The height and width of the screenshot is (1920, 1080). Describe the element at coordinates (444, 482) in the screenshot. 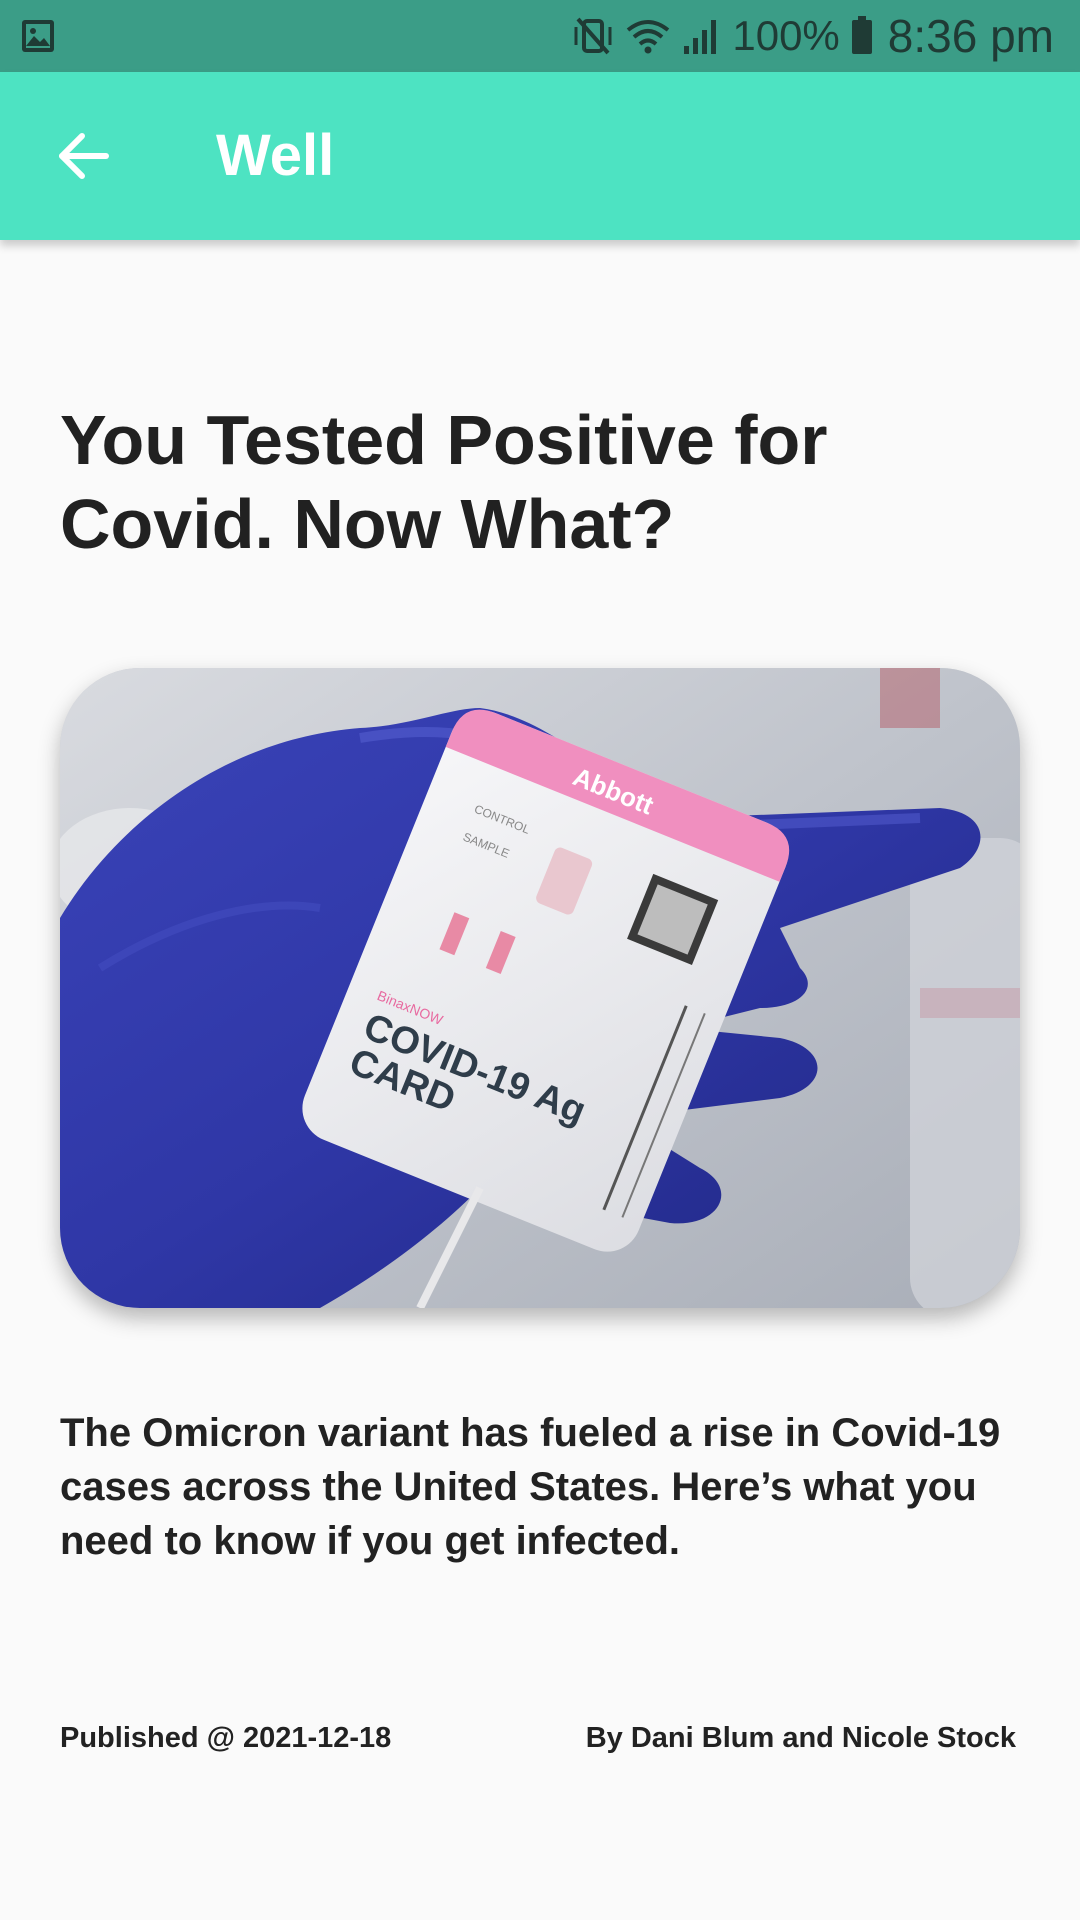

I see `article-title: You Tested Positive for Covid. Now What?` at that location.